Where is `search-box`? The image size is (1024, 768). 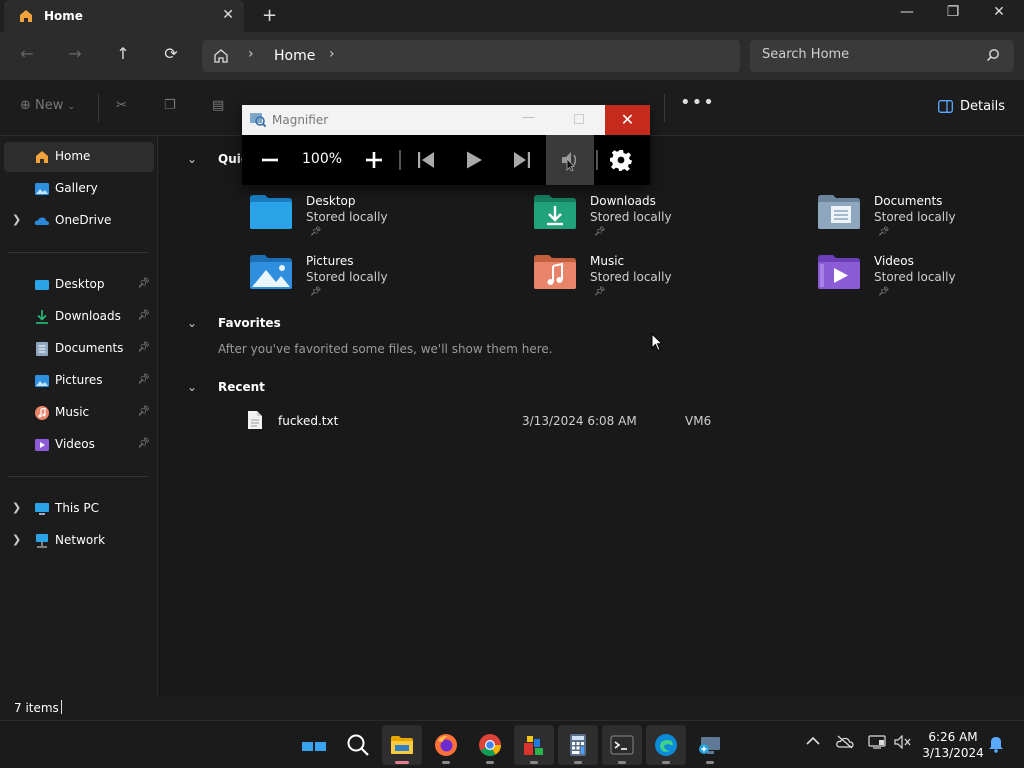
search-box is located at coordinates (882, 56).